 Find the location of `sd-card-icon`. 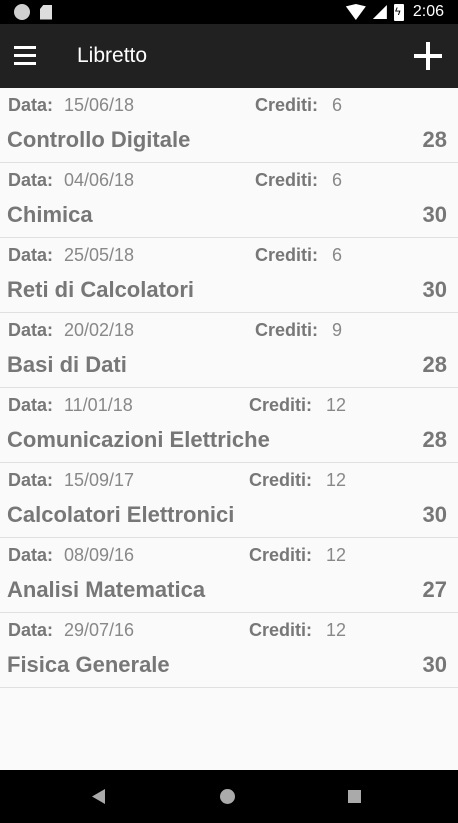

sd-card-icon is located at coordinates (46, 12).